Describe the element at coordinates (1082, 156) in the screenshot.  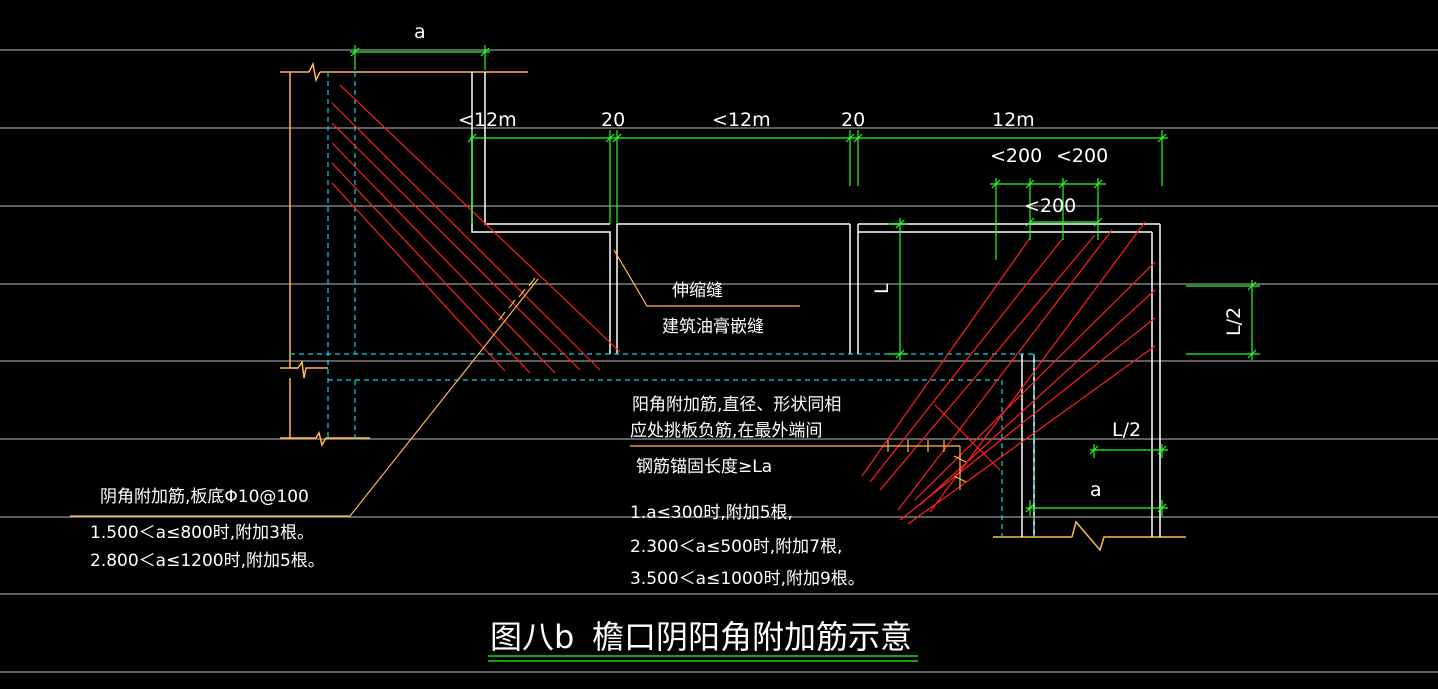
I see `dim-spacing-2: <200` at that location.